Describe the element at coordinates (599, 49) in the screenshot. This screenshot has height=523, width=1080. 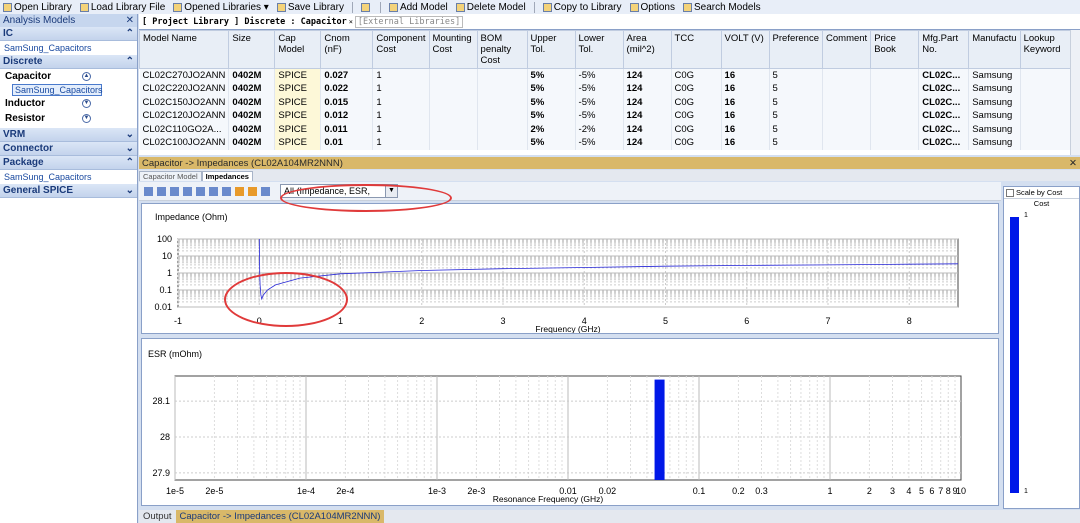
I see `column-header: Lower Tol.` at that location.